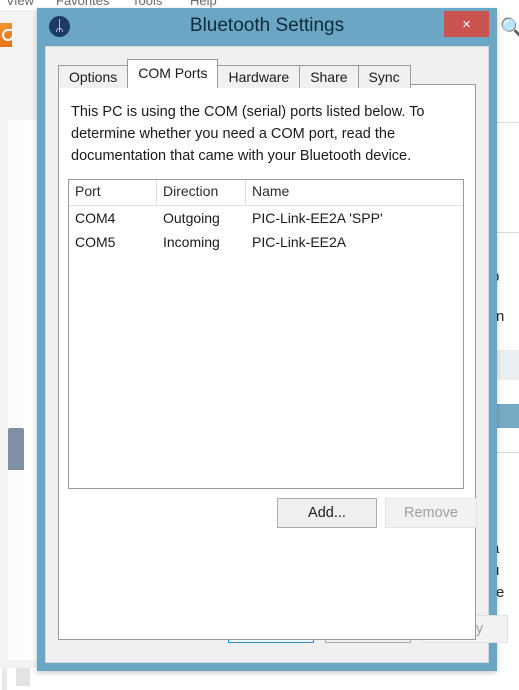 The height and width of the screenshot is (690, 519). I want to click on close-icon: ×, so click(466, 24).